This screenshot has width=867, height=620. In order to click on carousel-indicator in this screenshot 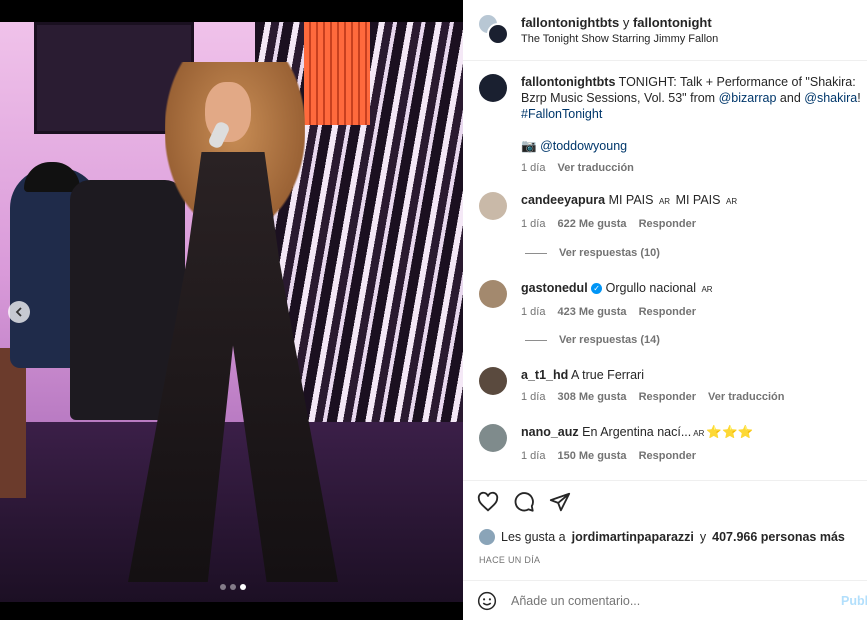, I will do `click(233, 587)`.